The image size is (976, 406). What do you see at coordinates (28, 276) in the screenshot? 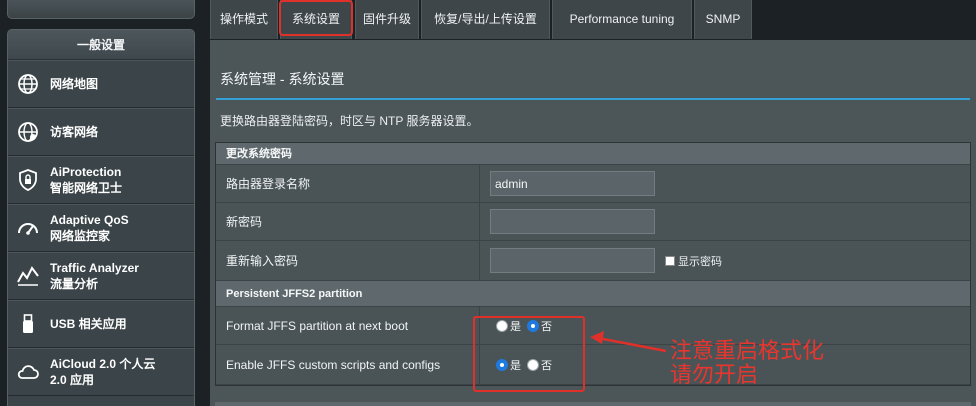
I see `traffic-analyzer-icon` at bounding box center [28, 276].